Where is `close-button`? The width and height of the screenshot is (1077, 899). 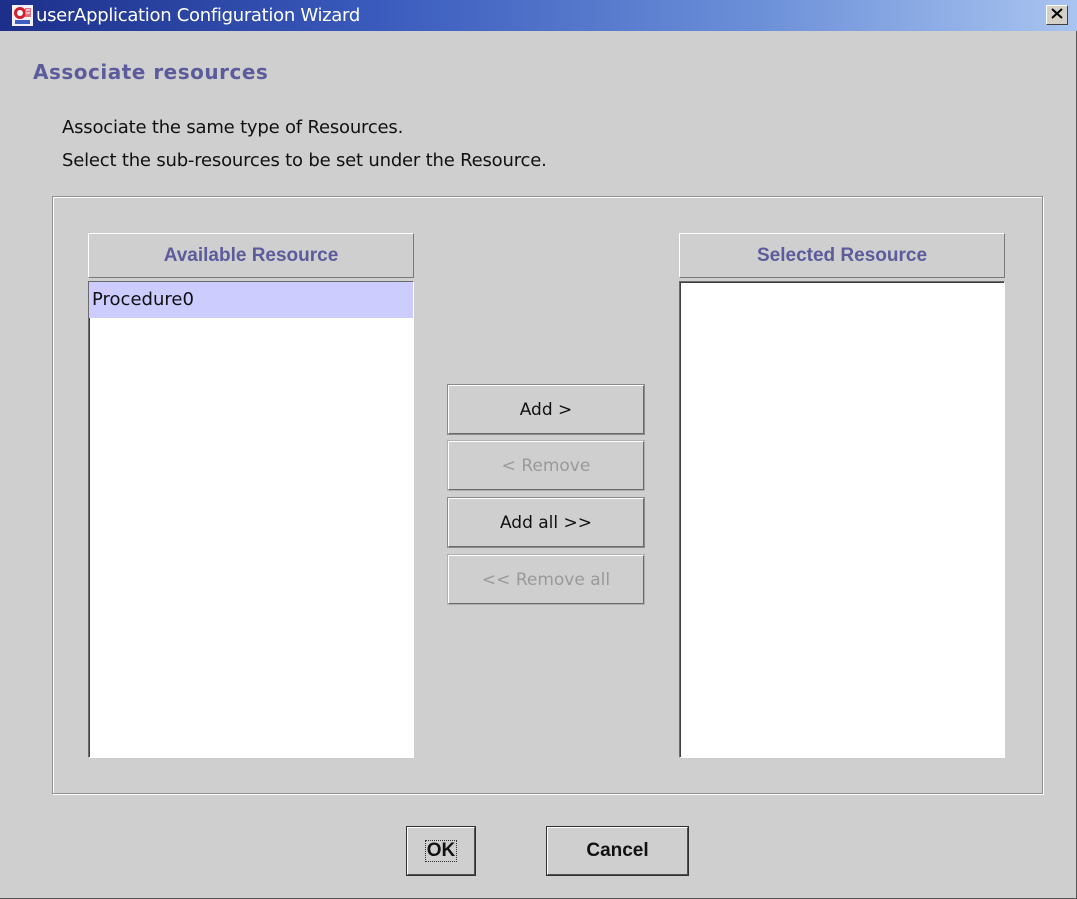 close-button is located at coordinates (1057, 15).